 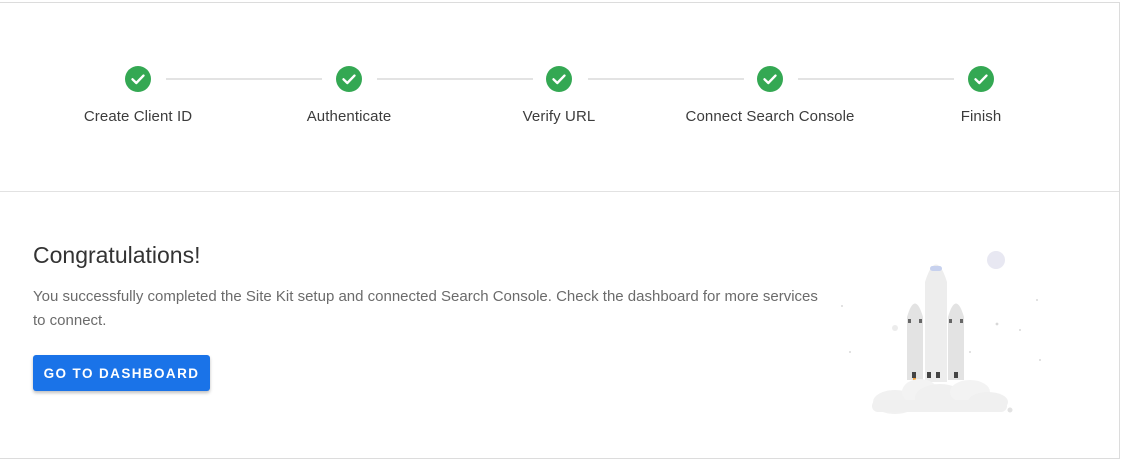 What do you see at coordinates (981, 97) in the screenshot?
I see `step-finish: Finish` at bounding box center [981, 97].